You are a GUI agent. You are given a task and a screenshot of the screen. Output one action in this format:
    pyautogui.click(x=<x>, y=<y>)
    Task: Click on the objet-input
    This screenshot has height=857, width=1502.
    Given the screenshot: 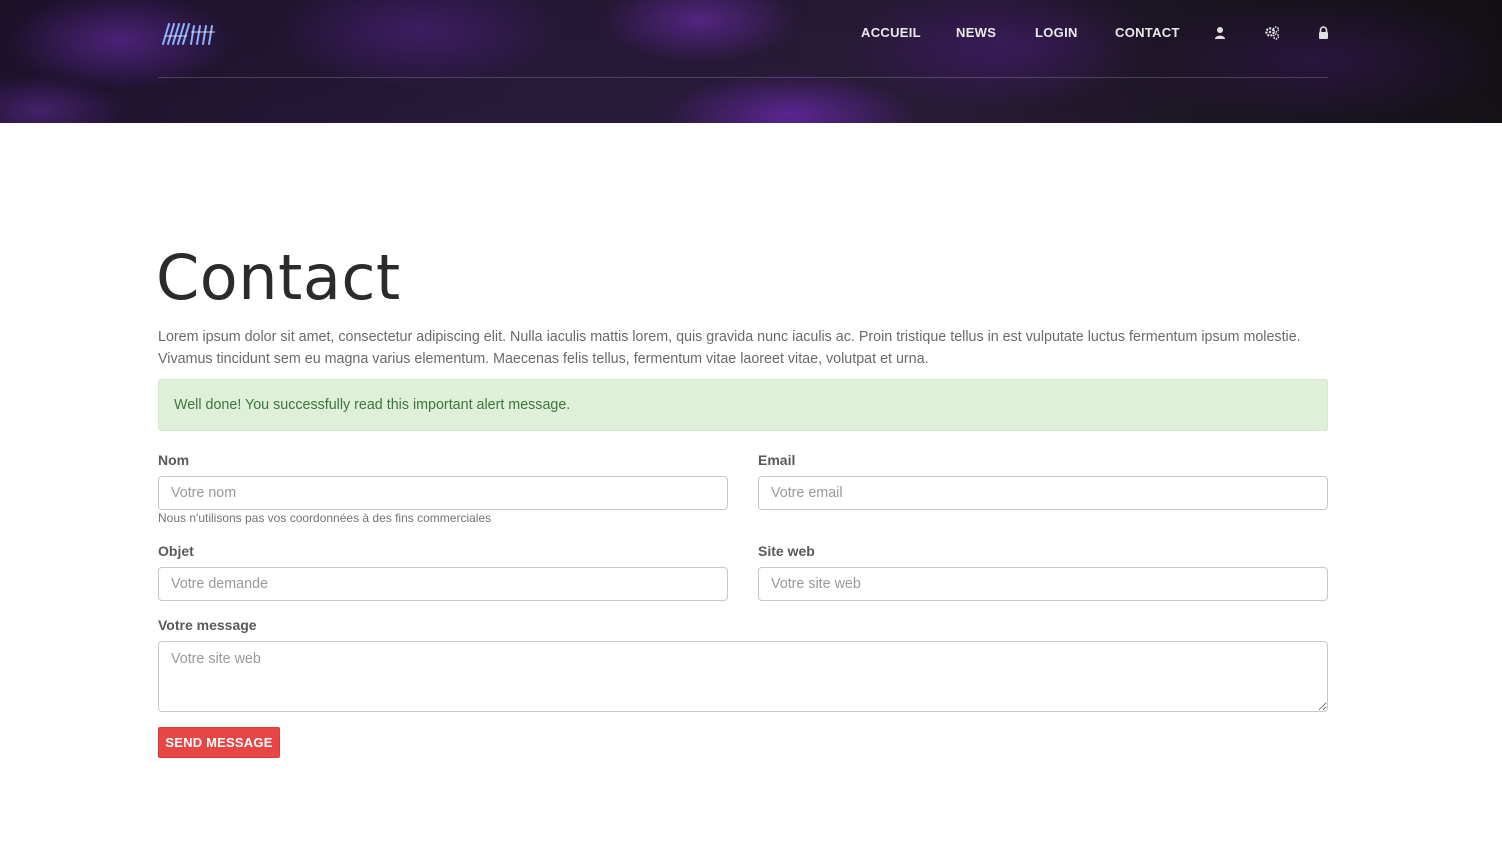 What is the action you would take?
    pyautogui.click(x=443, y=584)
    